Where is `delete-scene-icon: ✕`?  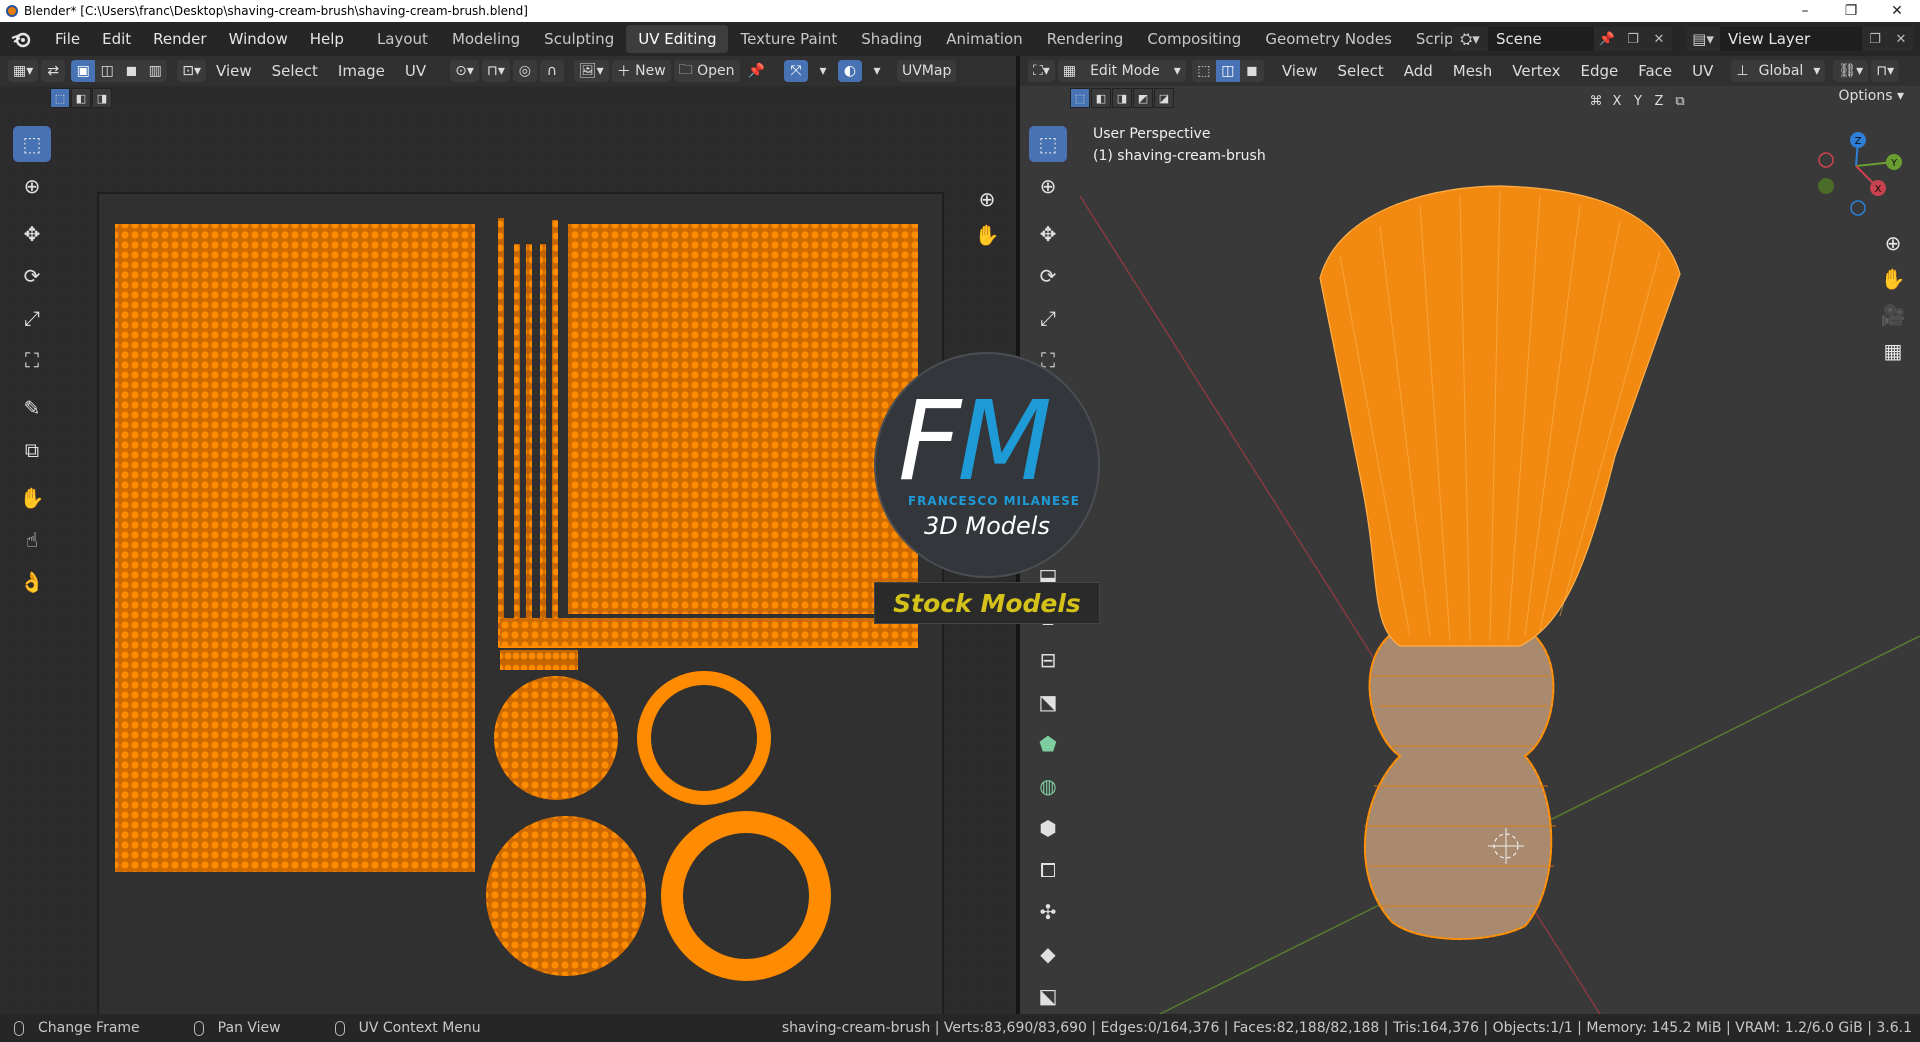 delete-scene-icon: ✕ is located at coordinates (1659, 39).